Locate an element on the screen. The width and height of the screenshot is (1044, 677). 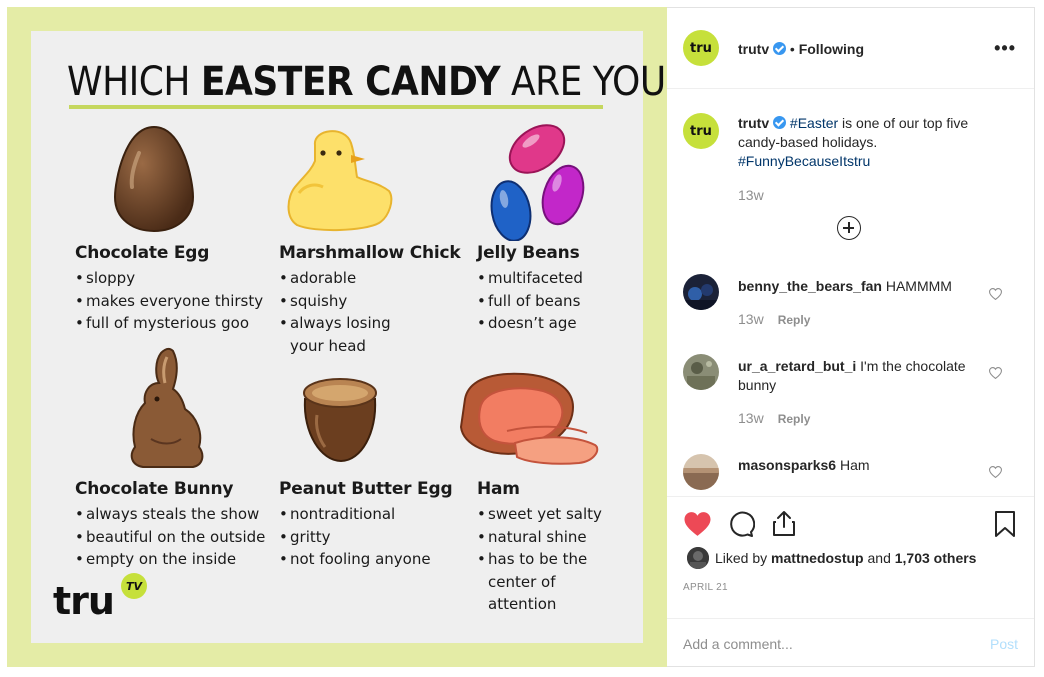
author-avatar: tru is located at coordinates (701, 48).